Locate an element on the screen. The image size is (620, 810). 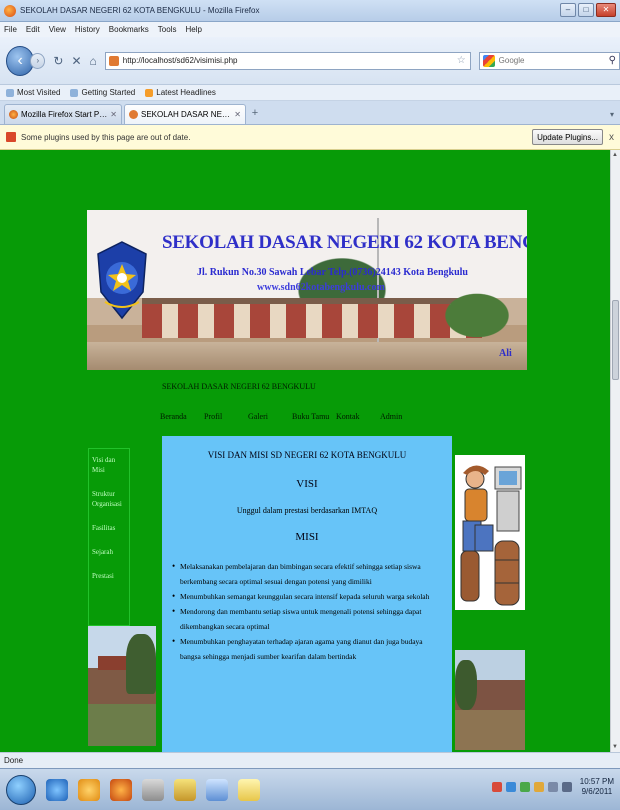
stop-icon: ✕ is located at coordinates (76, 61).